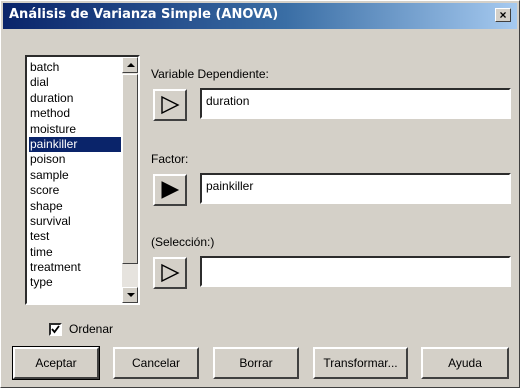 The image size is (520, 388). What do you see at coordinates (183, 242) in the screenshot?
I see `selection-label: (Selección:)` at bounding box center [183, 242].